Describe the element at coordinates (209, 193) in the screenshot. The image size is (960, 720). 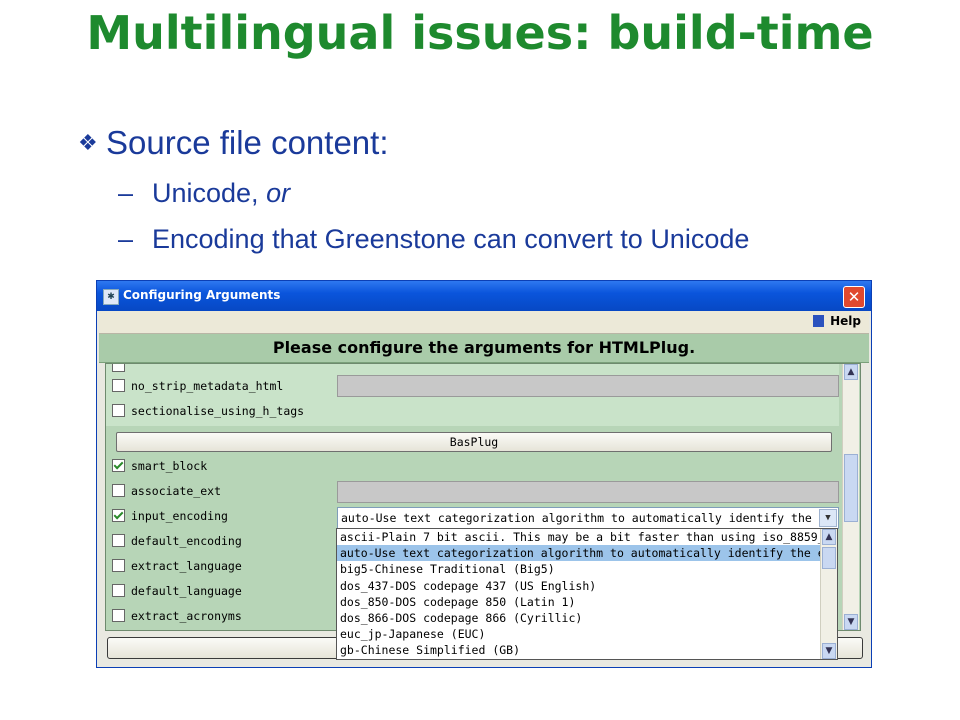
I see `sub-bullet-text: Unicode,` at that location.